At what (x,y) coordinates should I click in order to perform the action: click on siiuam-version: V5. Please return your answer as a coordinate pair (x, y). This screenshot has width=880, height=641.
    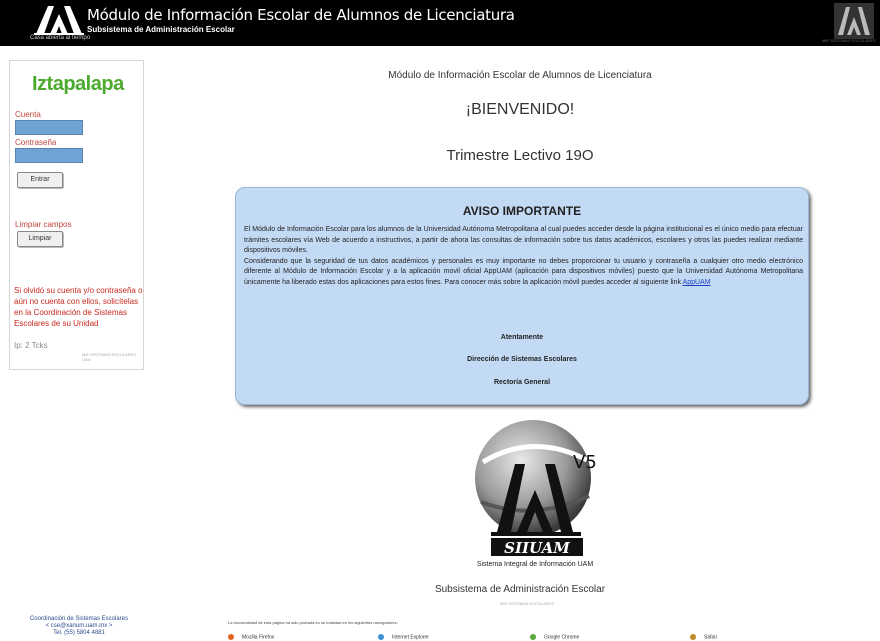
    Looking at the image, I should click on (585, 462).